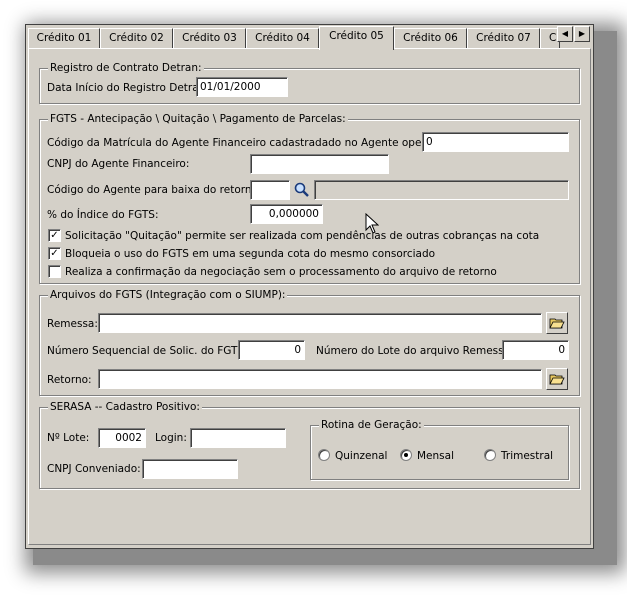  What do you see at coordinates (68, 438) in the screenshot?
I see `serasa-lote-label: Nº Lote:` at bounding box center [68, 438].